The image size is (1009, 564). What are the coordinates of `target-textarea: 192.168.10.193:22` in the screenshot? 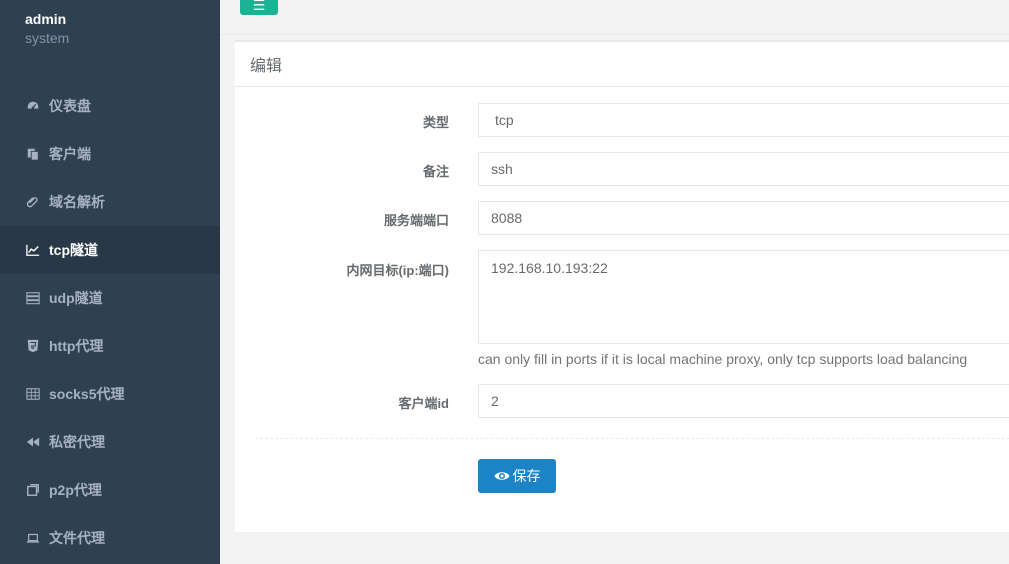 It's located at (743, 297).